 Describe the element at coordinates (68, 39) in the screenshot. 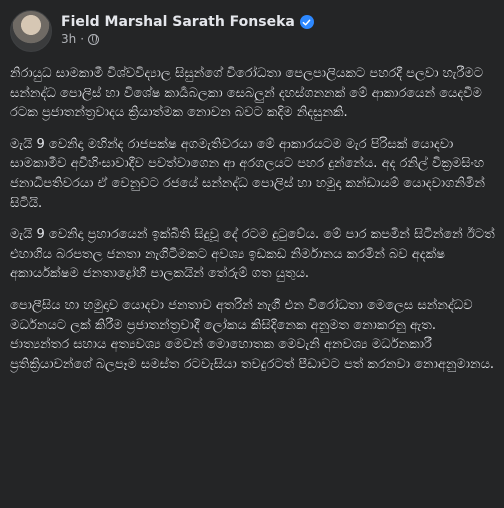

I see `post-timestamp: 3h` at that location.